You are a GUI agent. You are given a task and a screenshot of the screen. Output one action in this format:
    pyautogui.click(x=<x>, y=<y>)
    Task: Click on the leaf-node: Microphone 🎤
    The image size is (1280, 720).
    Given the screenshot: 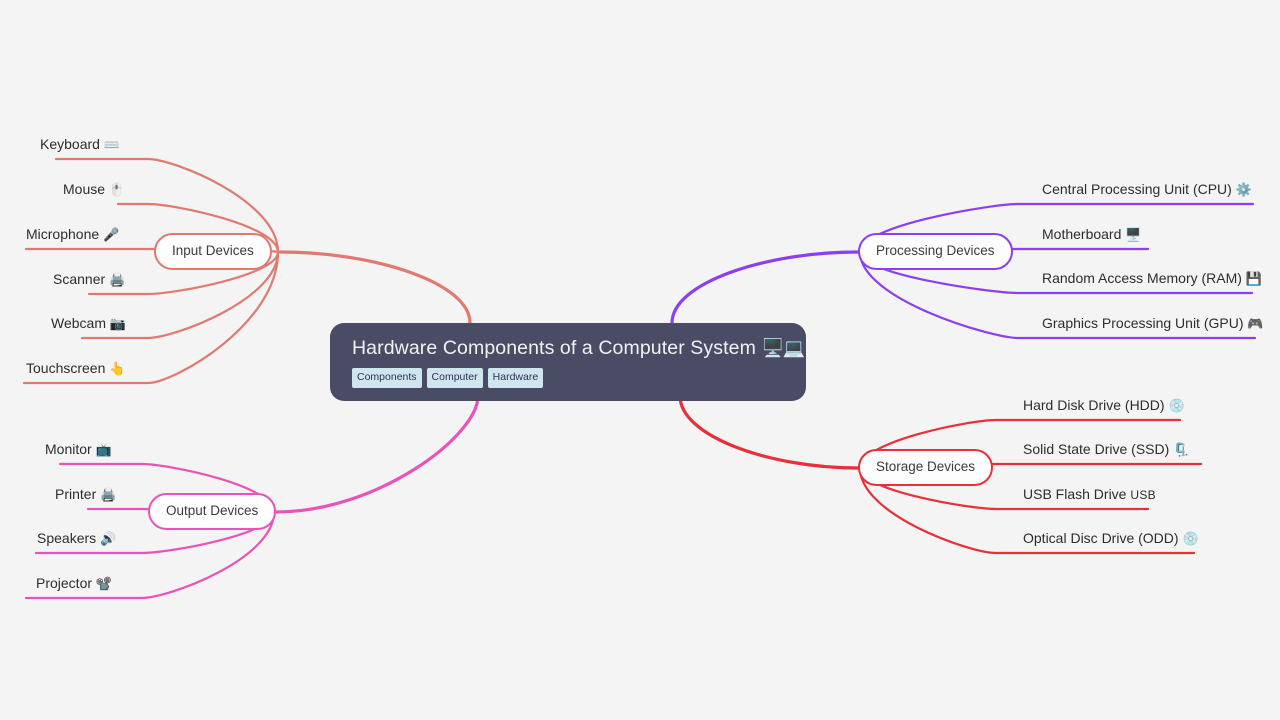 What is the action you would take?
    pyautogui.click(x=72, y=236)
    